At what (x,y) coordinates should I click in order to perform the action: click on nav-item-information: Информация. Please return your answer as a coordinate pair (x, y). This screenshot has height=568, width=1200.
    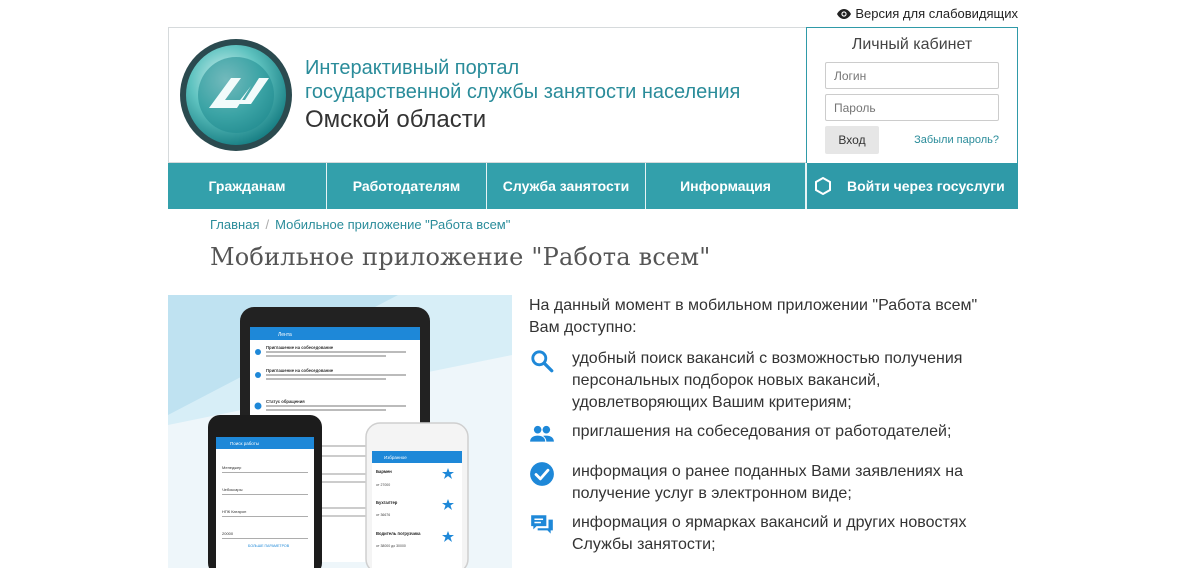
    Looking at the image, I should click on (726, 186).